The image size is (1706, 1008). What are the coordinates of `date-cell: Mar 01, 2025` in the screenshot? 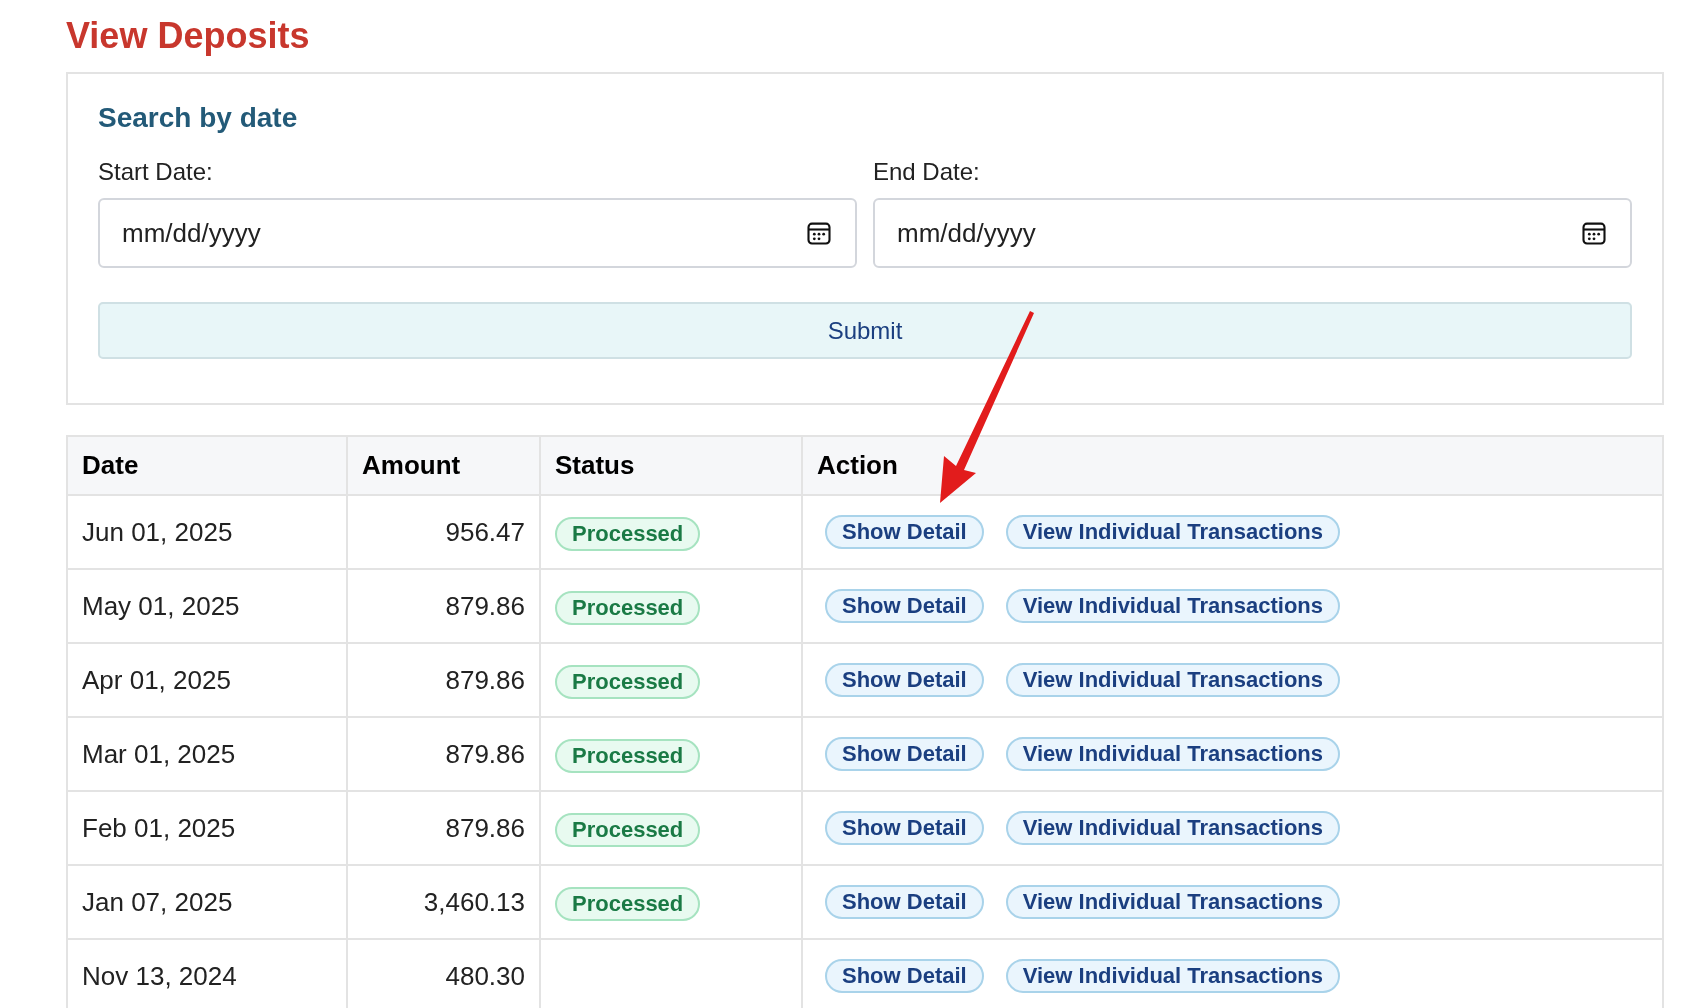 It's located at (207, 754).